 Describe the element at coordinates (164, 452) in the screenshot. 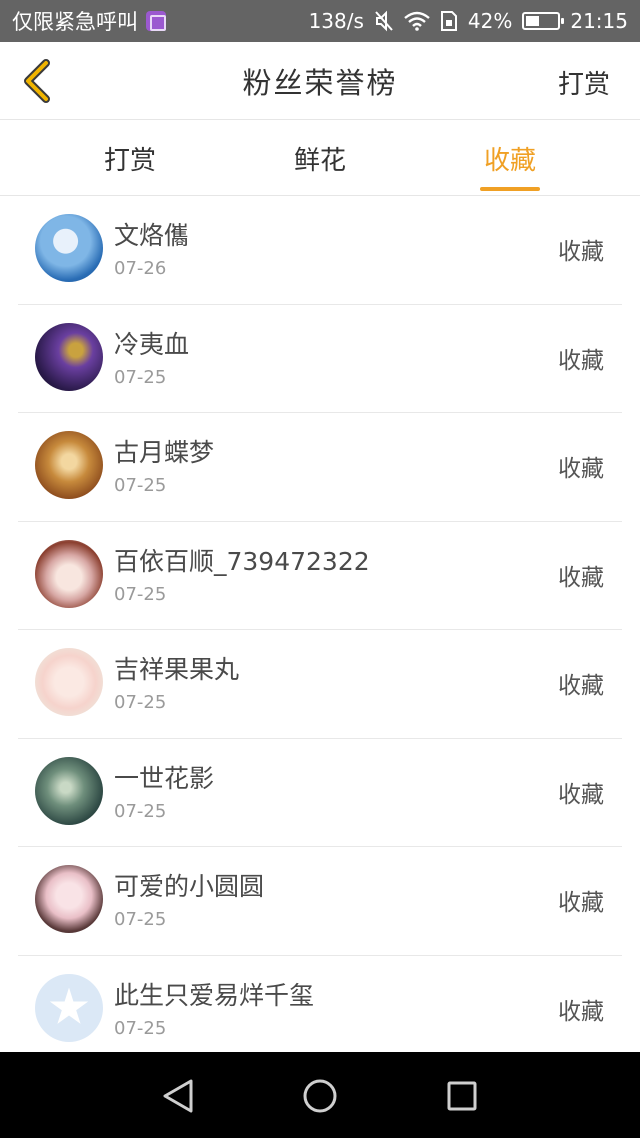

I see `user-name: 古月蝶梦` at that location.